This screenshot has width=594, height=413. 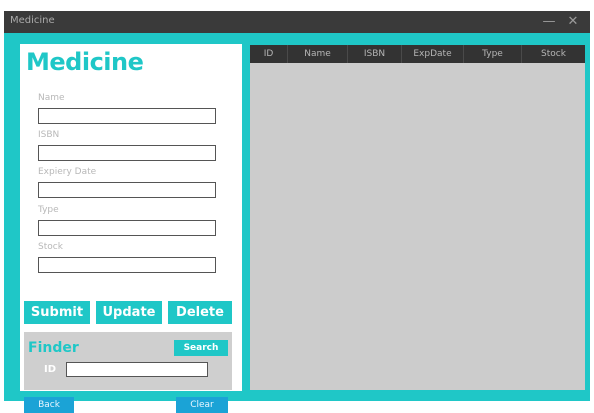 What do you see at coordinates (128, 361) in the screenshot?
I see `finder-section: Finder Search ID` at bounding box center [128, 361].